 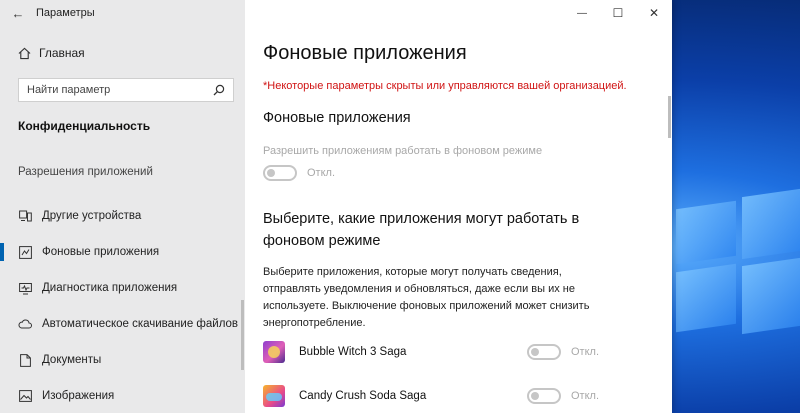 I want to click on minimize-icon: —, so click(x=582, y=13).